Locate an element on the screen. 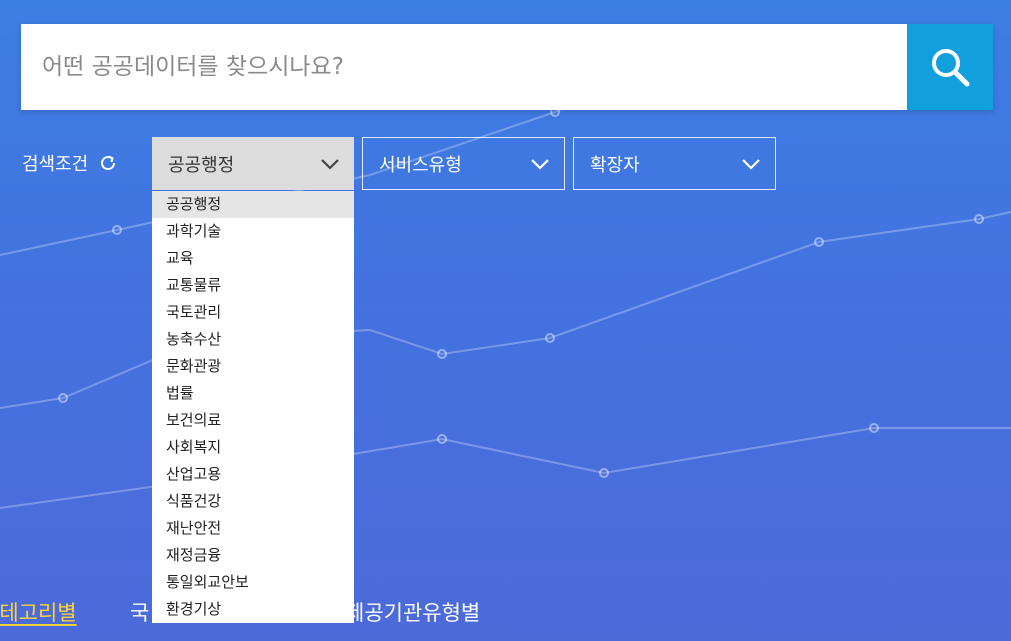 The height and width of the screenshot is (641, 1011). category-select: 공공행정 is located at coordinates (253, 163).